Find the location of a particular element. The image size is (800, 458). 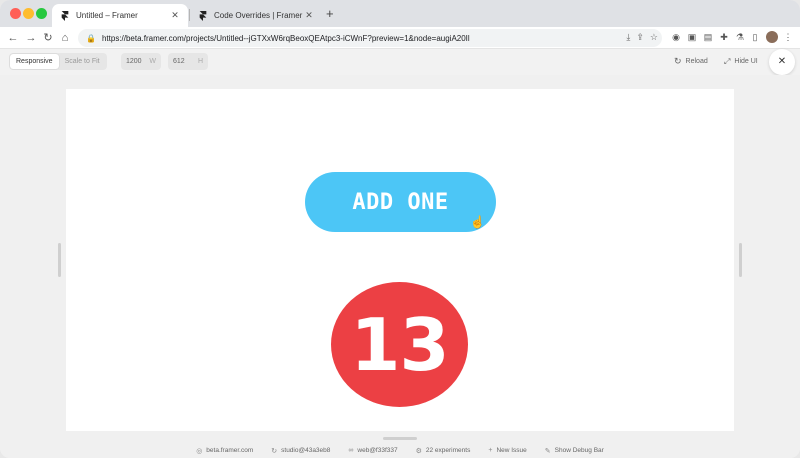

hide-ui-label: Hide UI is located at coordinates (746, 61).